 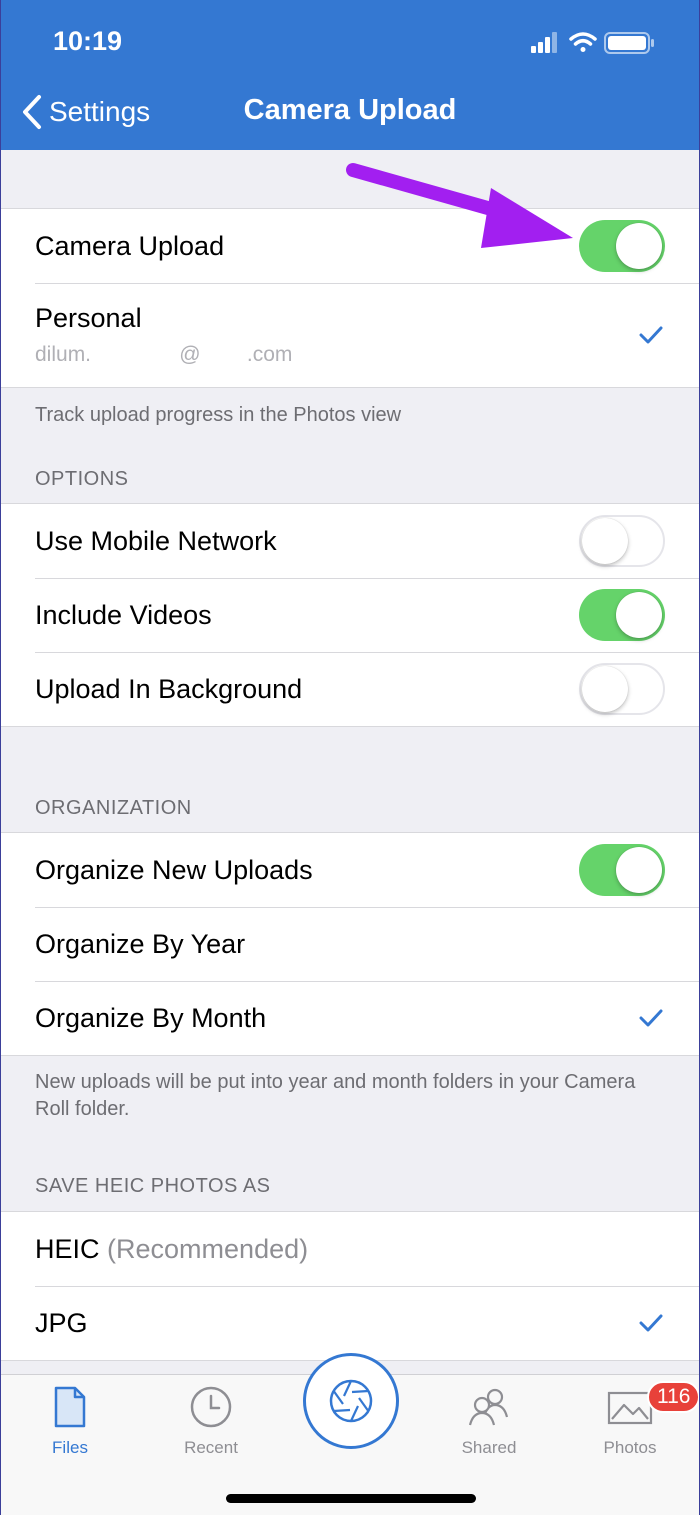 I want to click on shared-people-icon, so click(x=488, y=1407).